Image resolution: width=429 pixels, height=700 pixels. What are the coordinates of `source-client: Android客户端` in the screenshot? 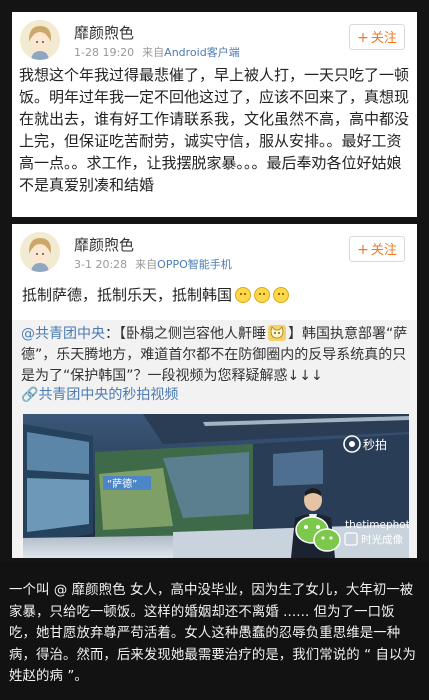 It's located at (202, 52).